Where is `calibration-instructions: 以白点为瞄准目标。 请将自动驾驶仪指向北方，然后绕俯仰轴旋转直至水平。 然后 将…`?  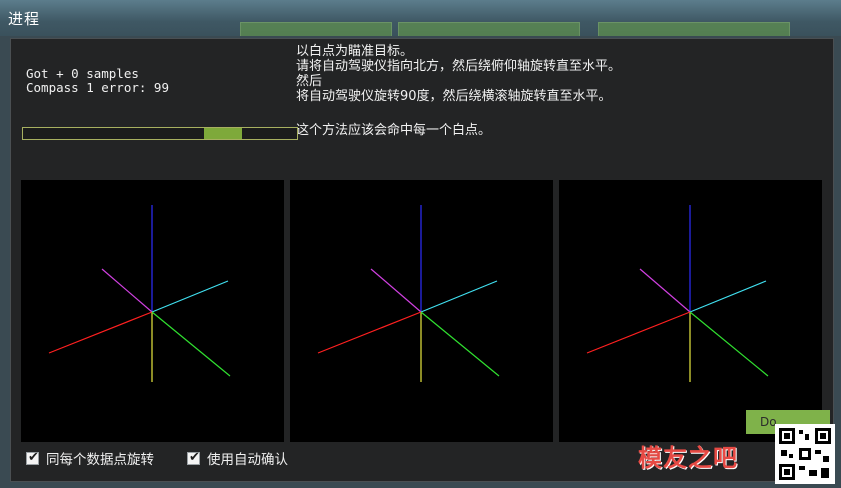 calibration-instructions: 以白点为瞄准目标。 请将自动驾驶仪指向北方，然后绕俯仰轴旋转直至水平。 然后 将… is located at coordinates (458, 91).